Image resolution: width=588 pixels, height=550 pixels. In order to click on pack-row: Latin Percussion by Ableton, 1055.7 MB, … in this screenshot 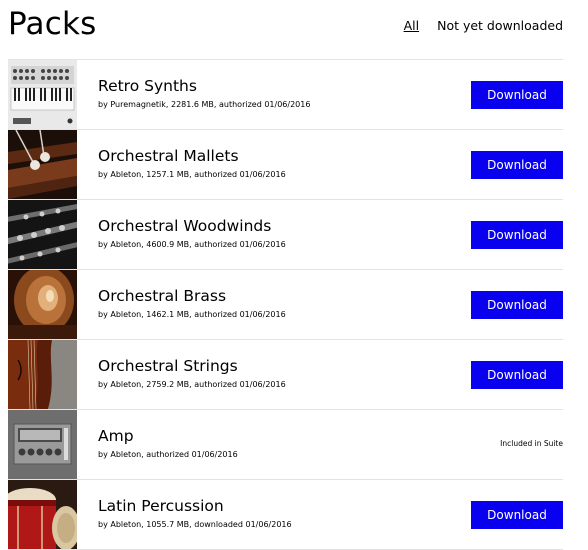, I will do `click(285, 514)`.